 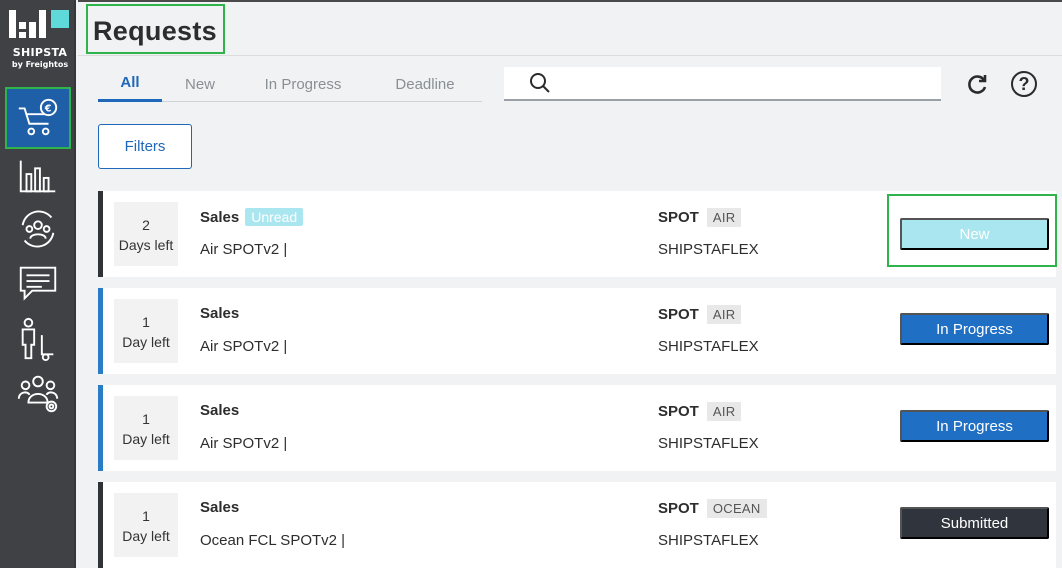 What do you see at coordinates (130, 84) in the screenshot?
I see `tab-all: All` at bounding box center [130, 84].